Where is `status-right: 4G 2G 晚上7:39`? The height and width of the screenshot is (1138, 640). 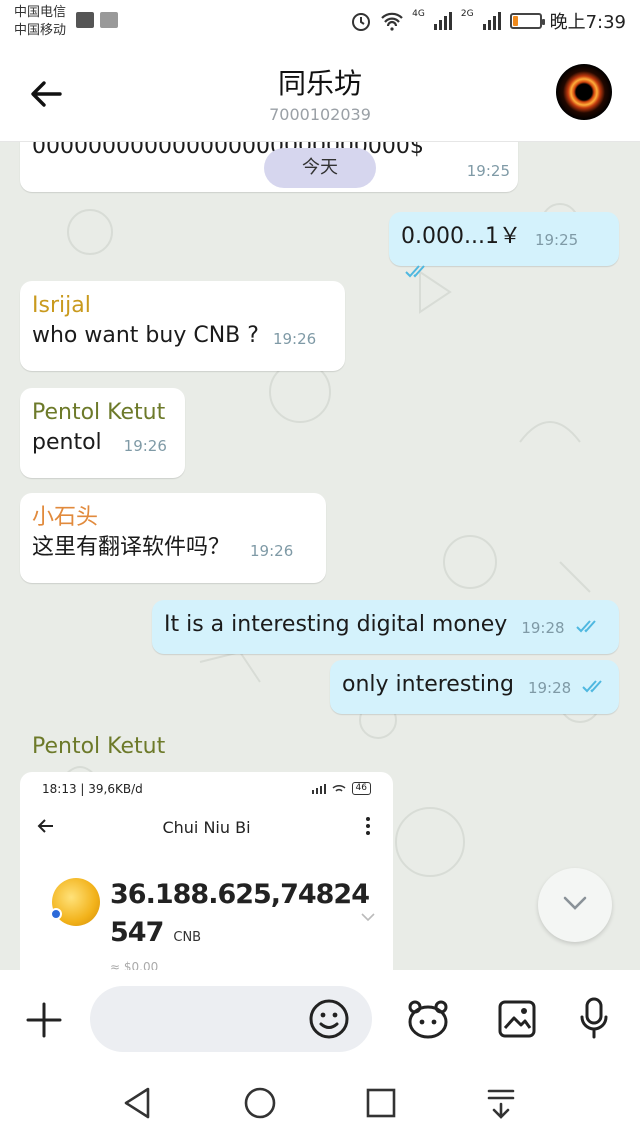
status-right: 4G 2G 晚上7:39 is located at coordinates (488, 21).